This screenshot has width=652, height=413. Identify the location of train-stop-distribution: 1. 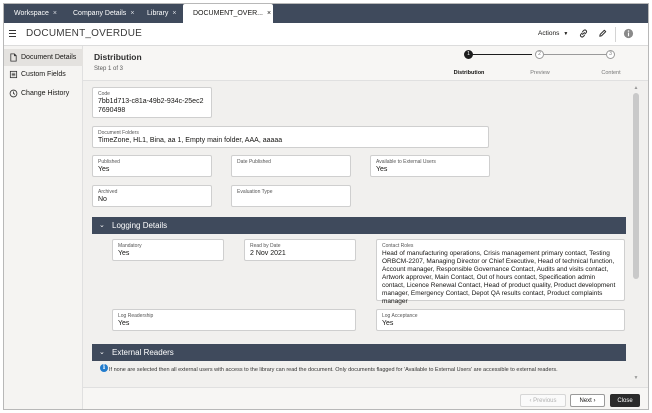
(468, 54).